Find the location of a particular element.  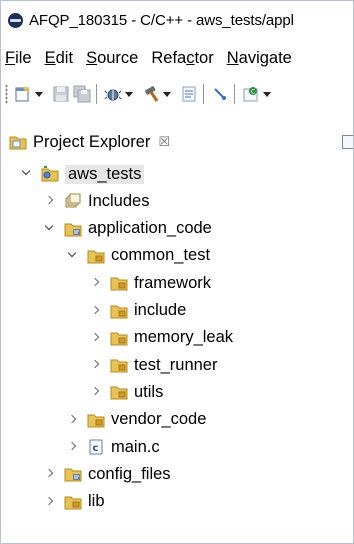

c-file-icon: c is located at coordinates (96, 447).